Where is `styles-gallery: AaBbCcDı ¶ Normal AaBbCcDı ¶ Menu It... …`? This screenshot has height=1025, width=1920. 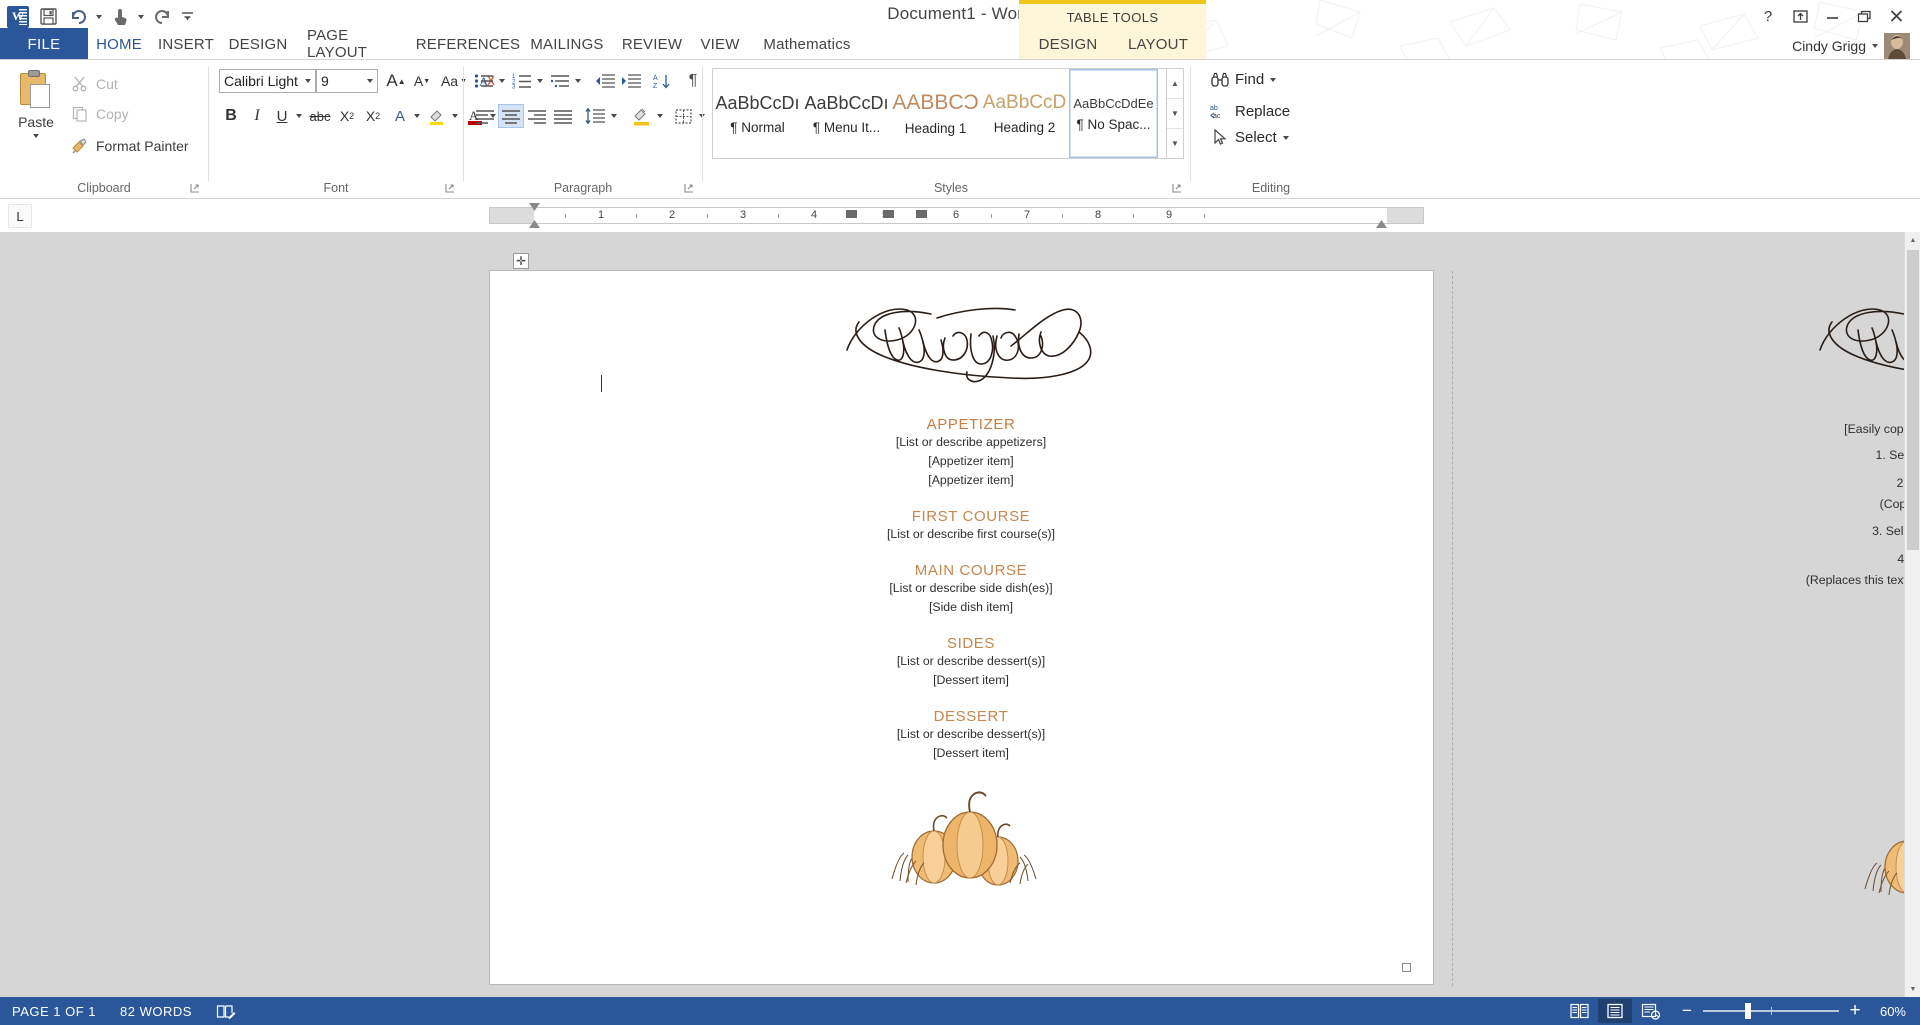
styles-gallery: AaBbCcDı ¶ Normal AaBbCcDı ¶ Menu It... … is located at coordinates (939, 113).